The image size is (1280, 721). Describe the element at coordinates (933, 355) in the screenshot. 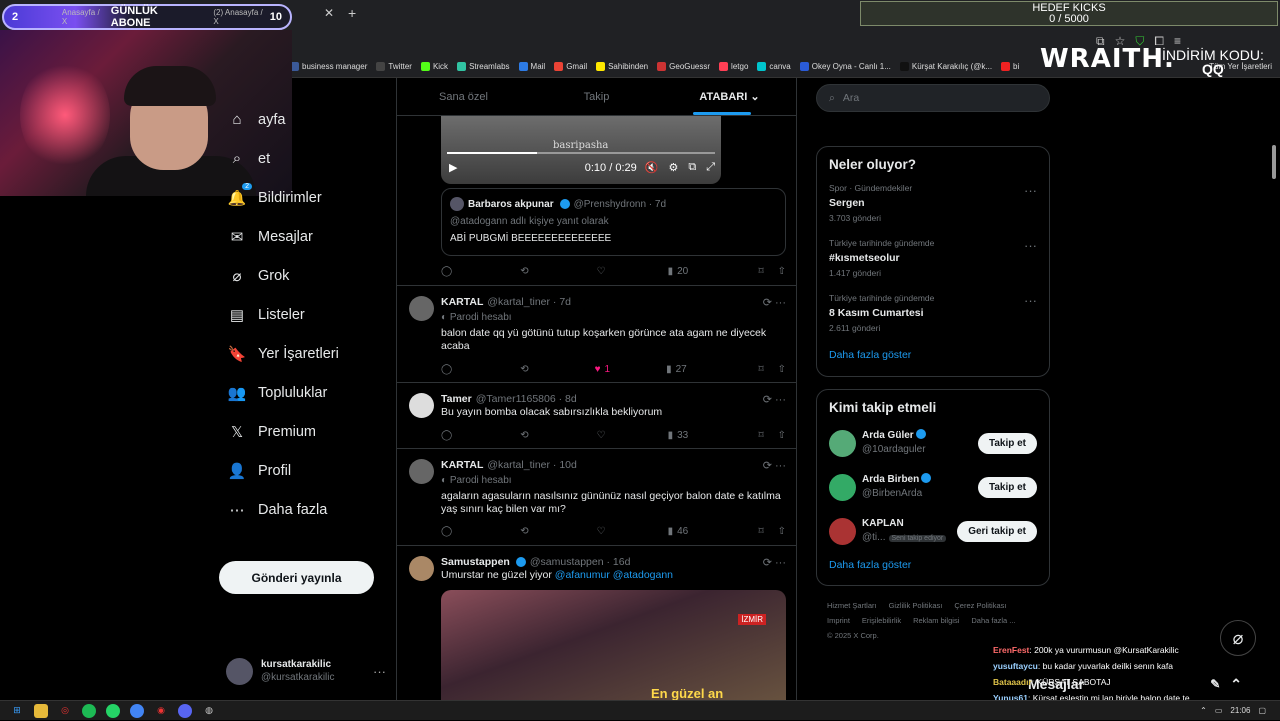

I see `trends-show-more: Daha fazla göster` at that location.